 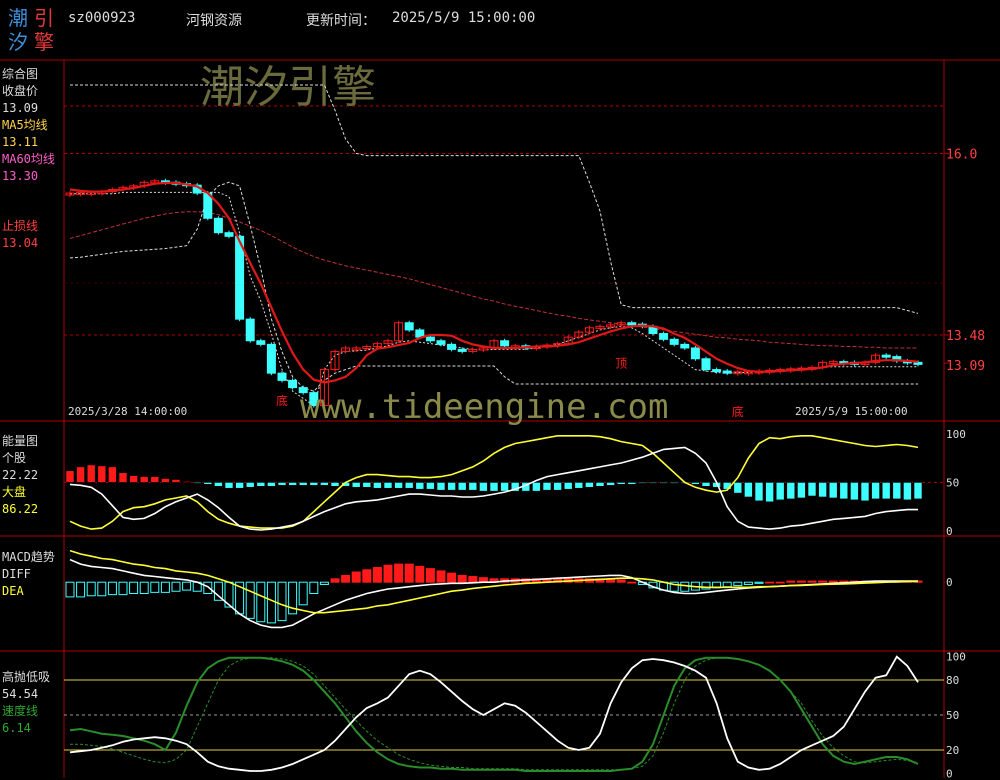 I want to click on y-tick-label: 16.0, so click(x=961, y=154).